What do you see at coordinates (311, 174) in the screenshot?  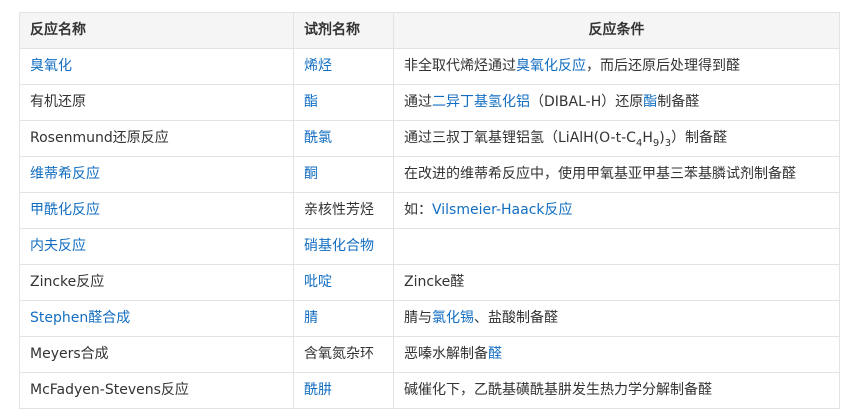 I see `reagent-link: 酮` at bounding box center [311, 174].